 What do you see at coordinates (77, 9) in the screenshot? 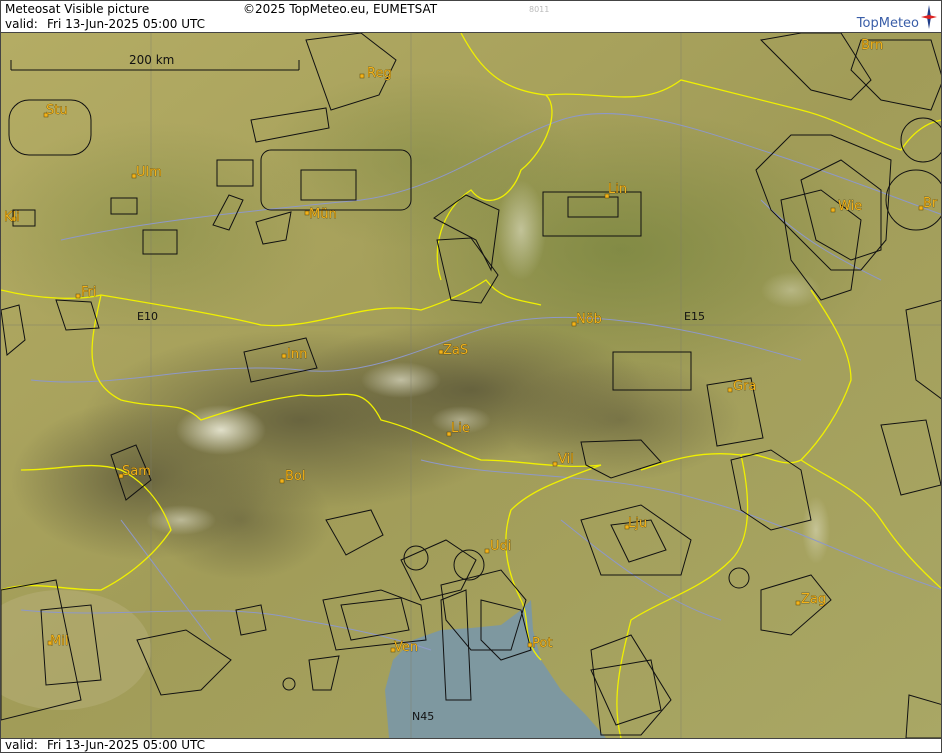
I see `image-title: Meteosat Visible picture` at bounding box center [77, 9].